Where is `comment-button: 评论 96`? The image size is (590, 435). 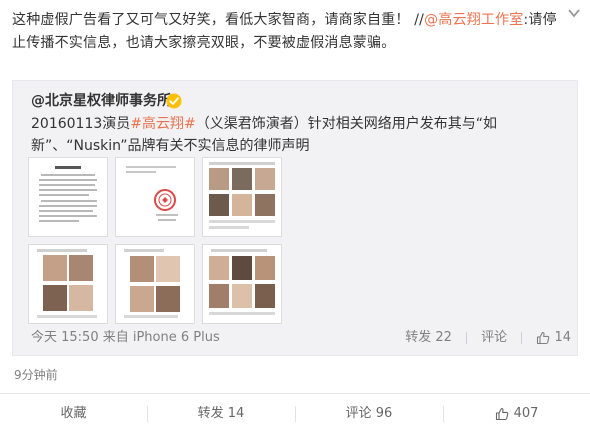
comment-button: 评论 96 is located at coordinates (369, 414).